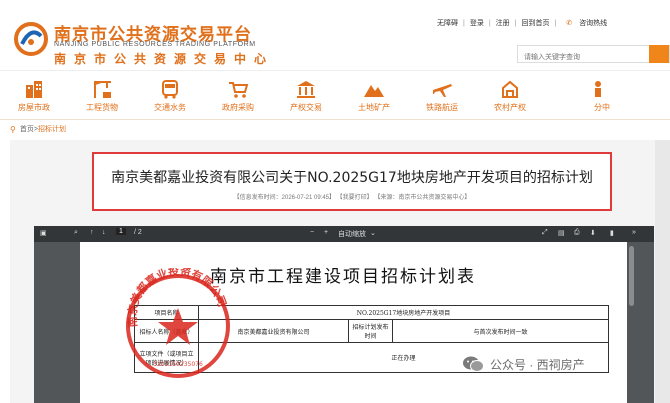  I want to click on nav-label: 政府采购, so click(238, 107).